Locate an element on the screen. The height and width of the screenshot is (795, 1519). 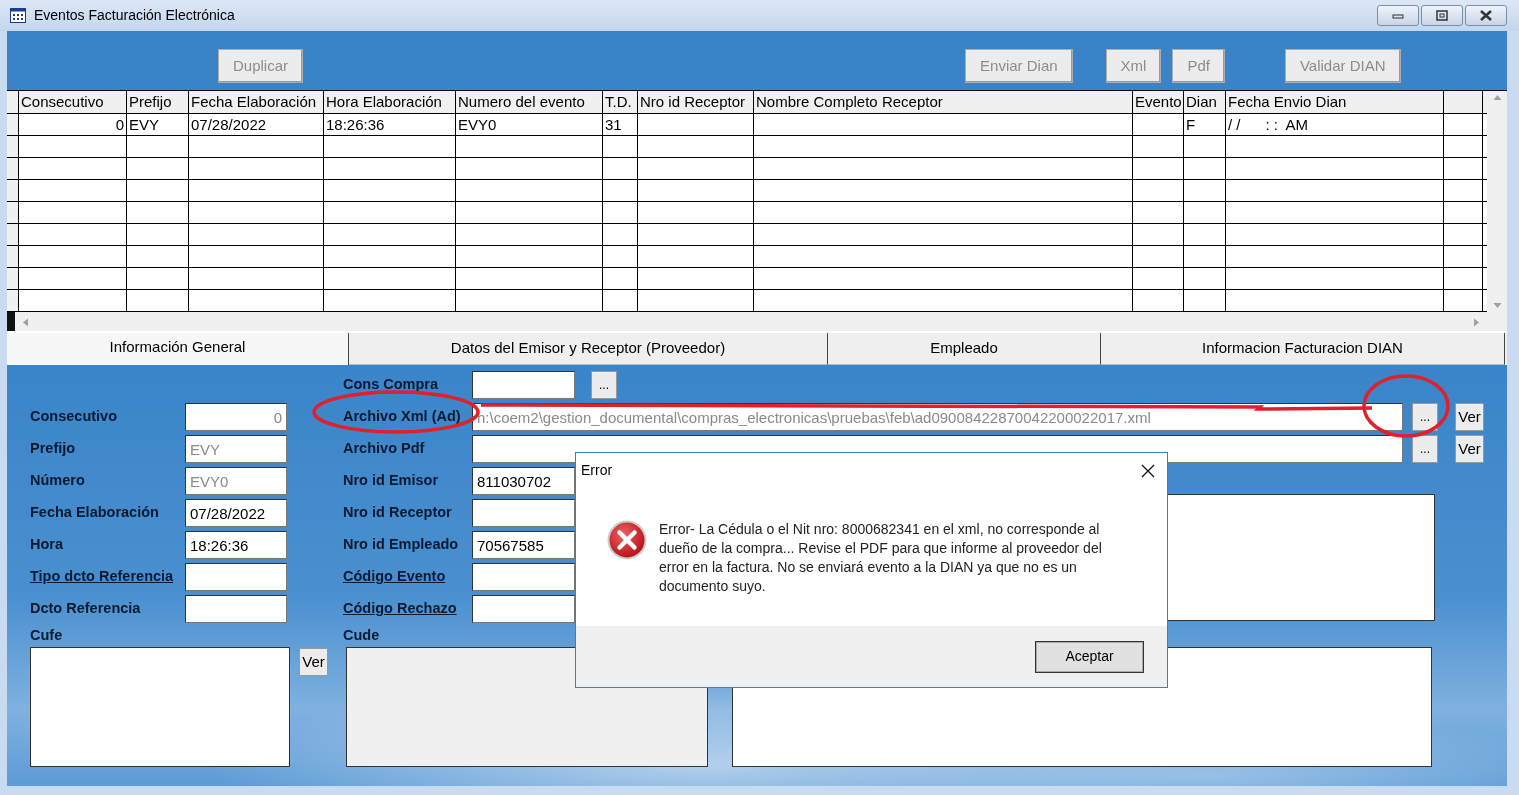
column-header: Fecha Elaboración is located at coordinates (256, 102).